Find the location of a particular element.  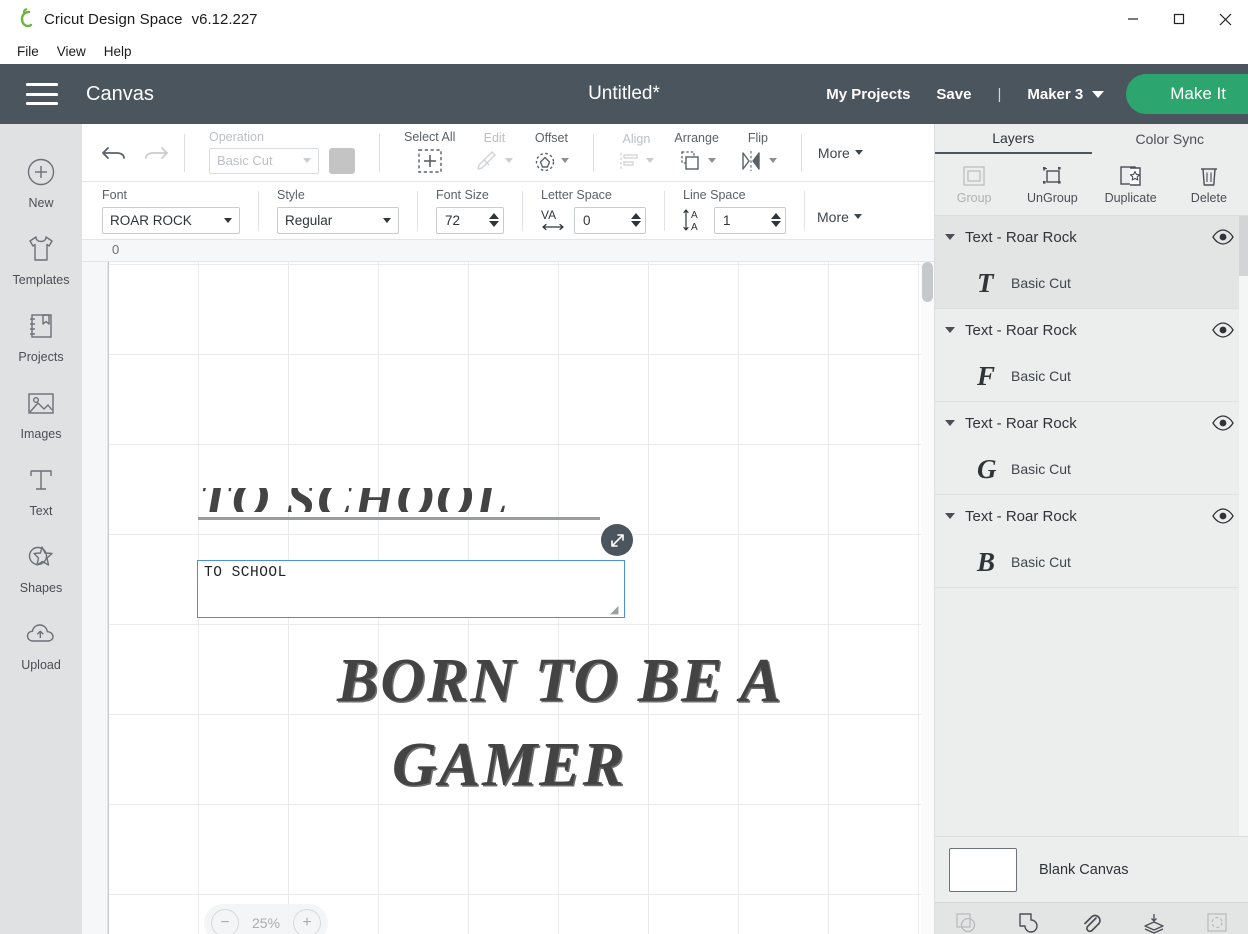

resize-diagonal-icon is located at coordinates (617, 540).